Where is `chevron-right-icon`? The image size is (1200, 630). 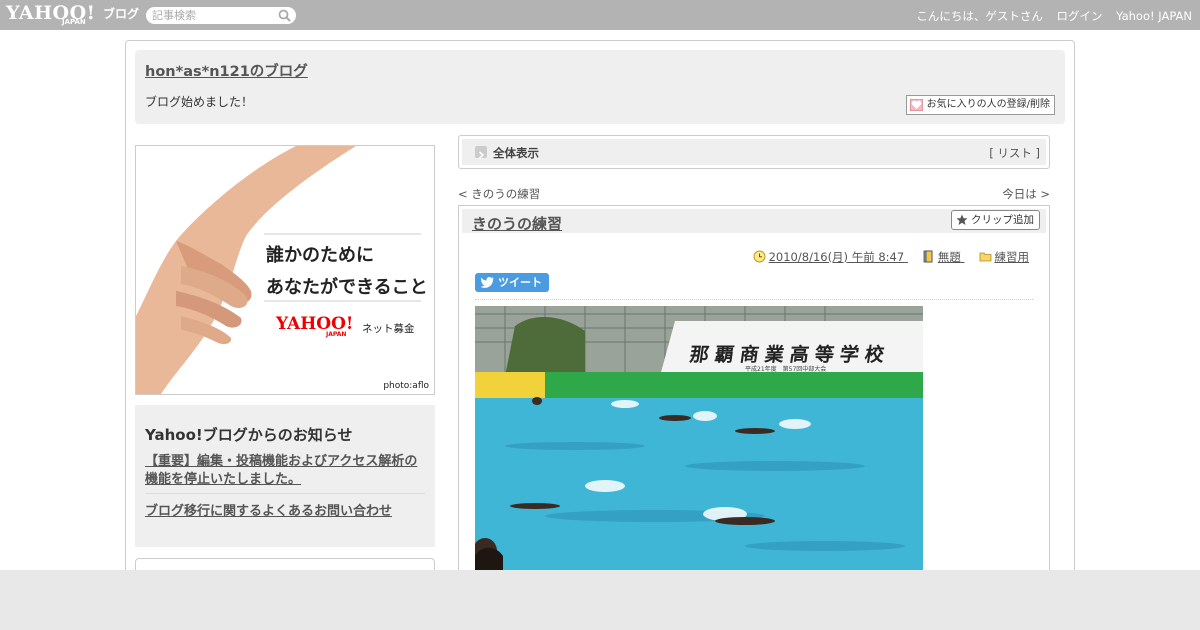 chevron-right-icon is located at coordinates (481, 152).